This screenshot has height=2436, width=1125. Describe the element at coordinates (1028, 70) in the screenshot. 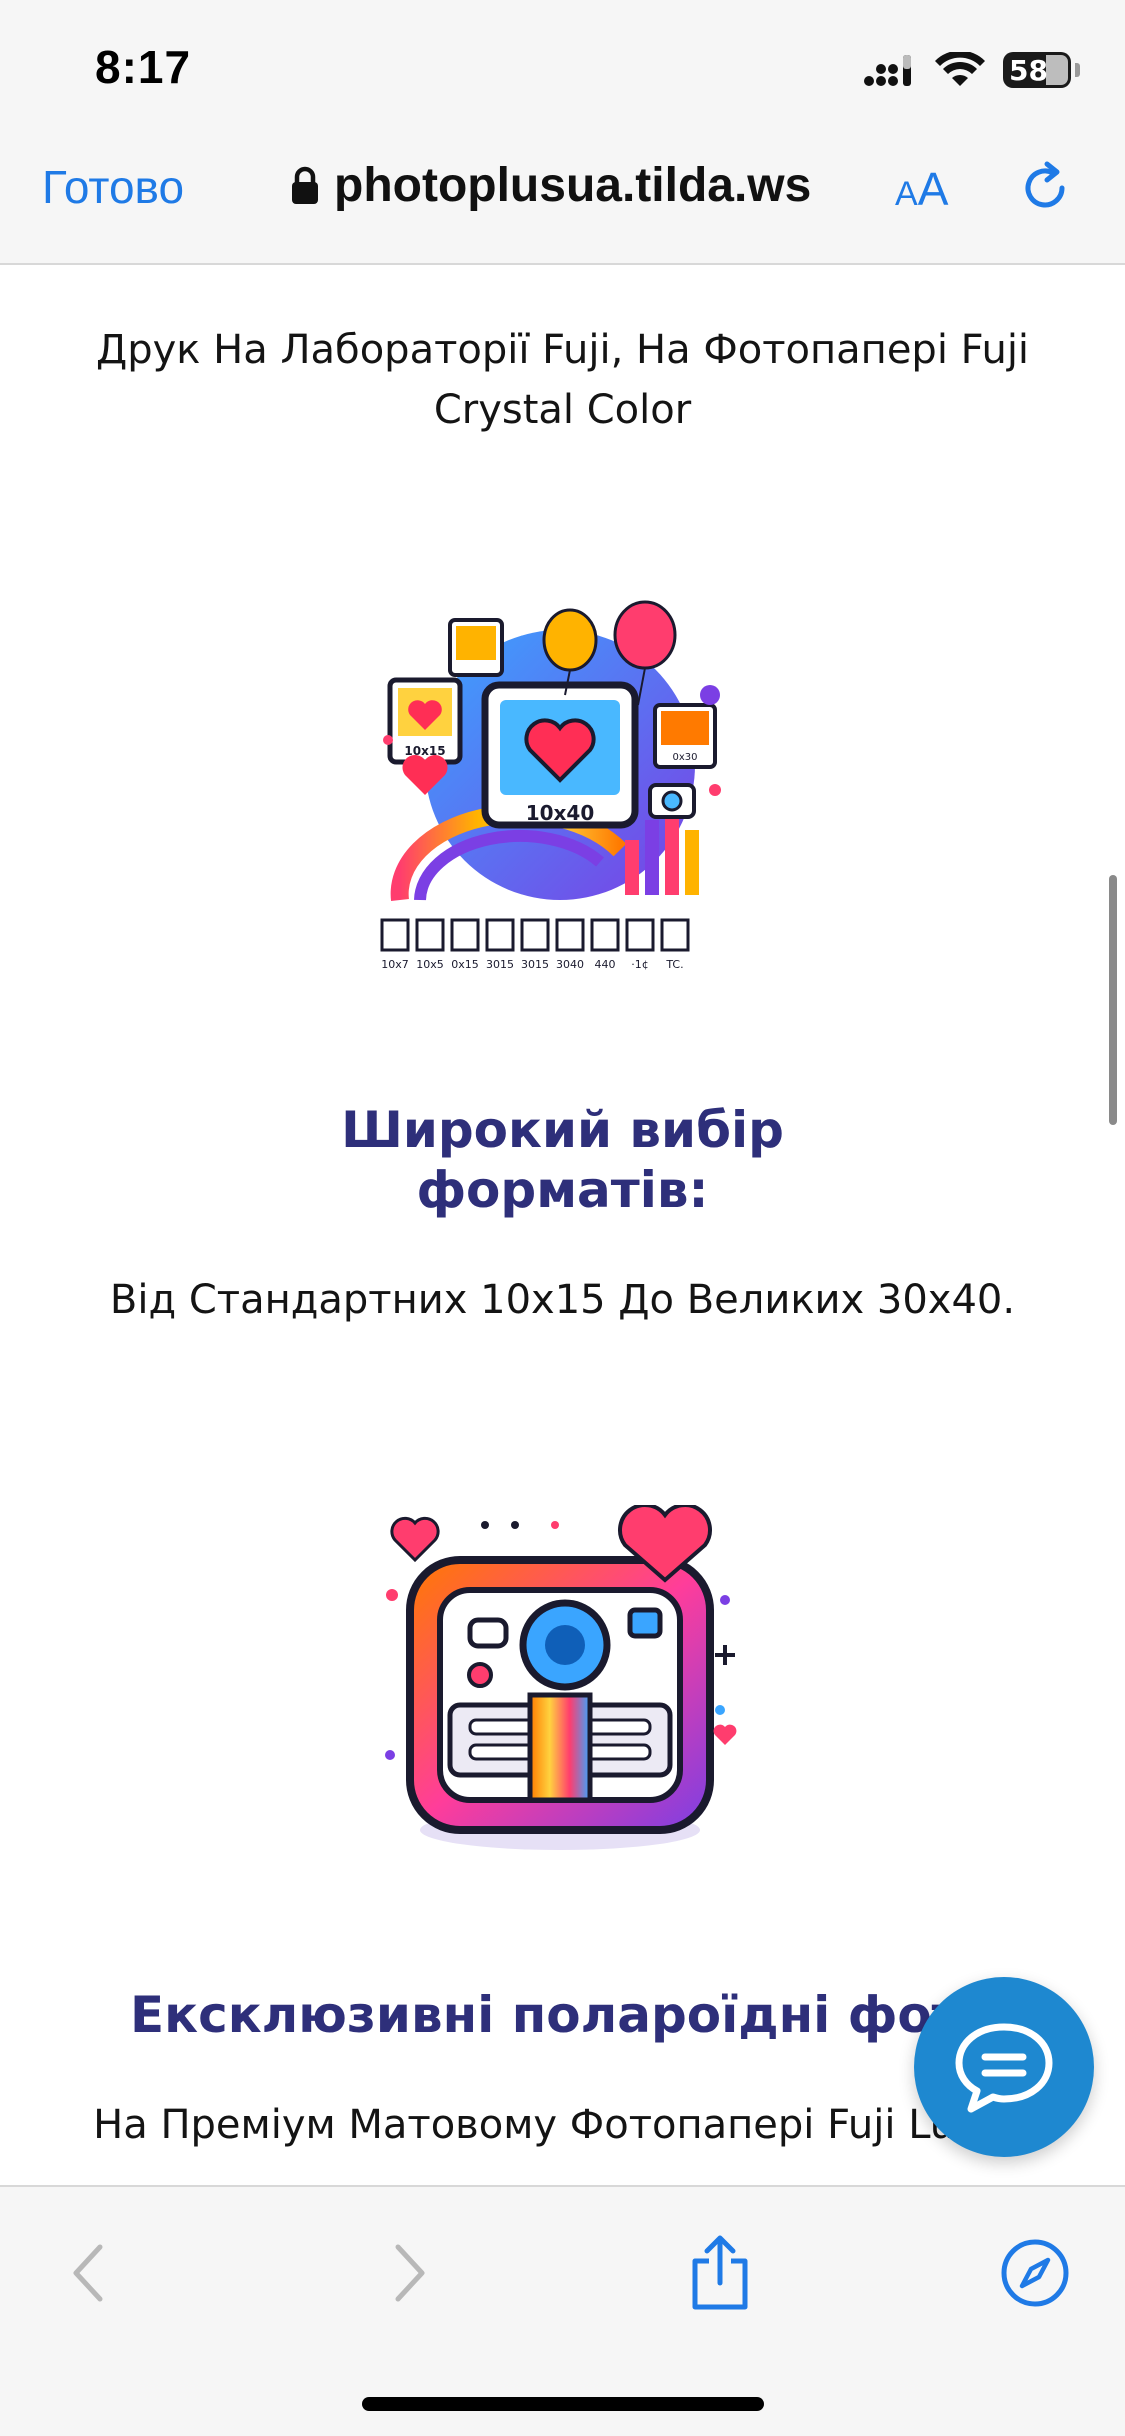

I see `battery-percent: 58` at that location.